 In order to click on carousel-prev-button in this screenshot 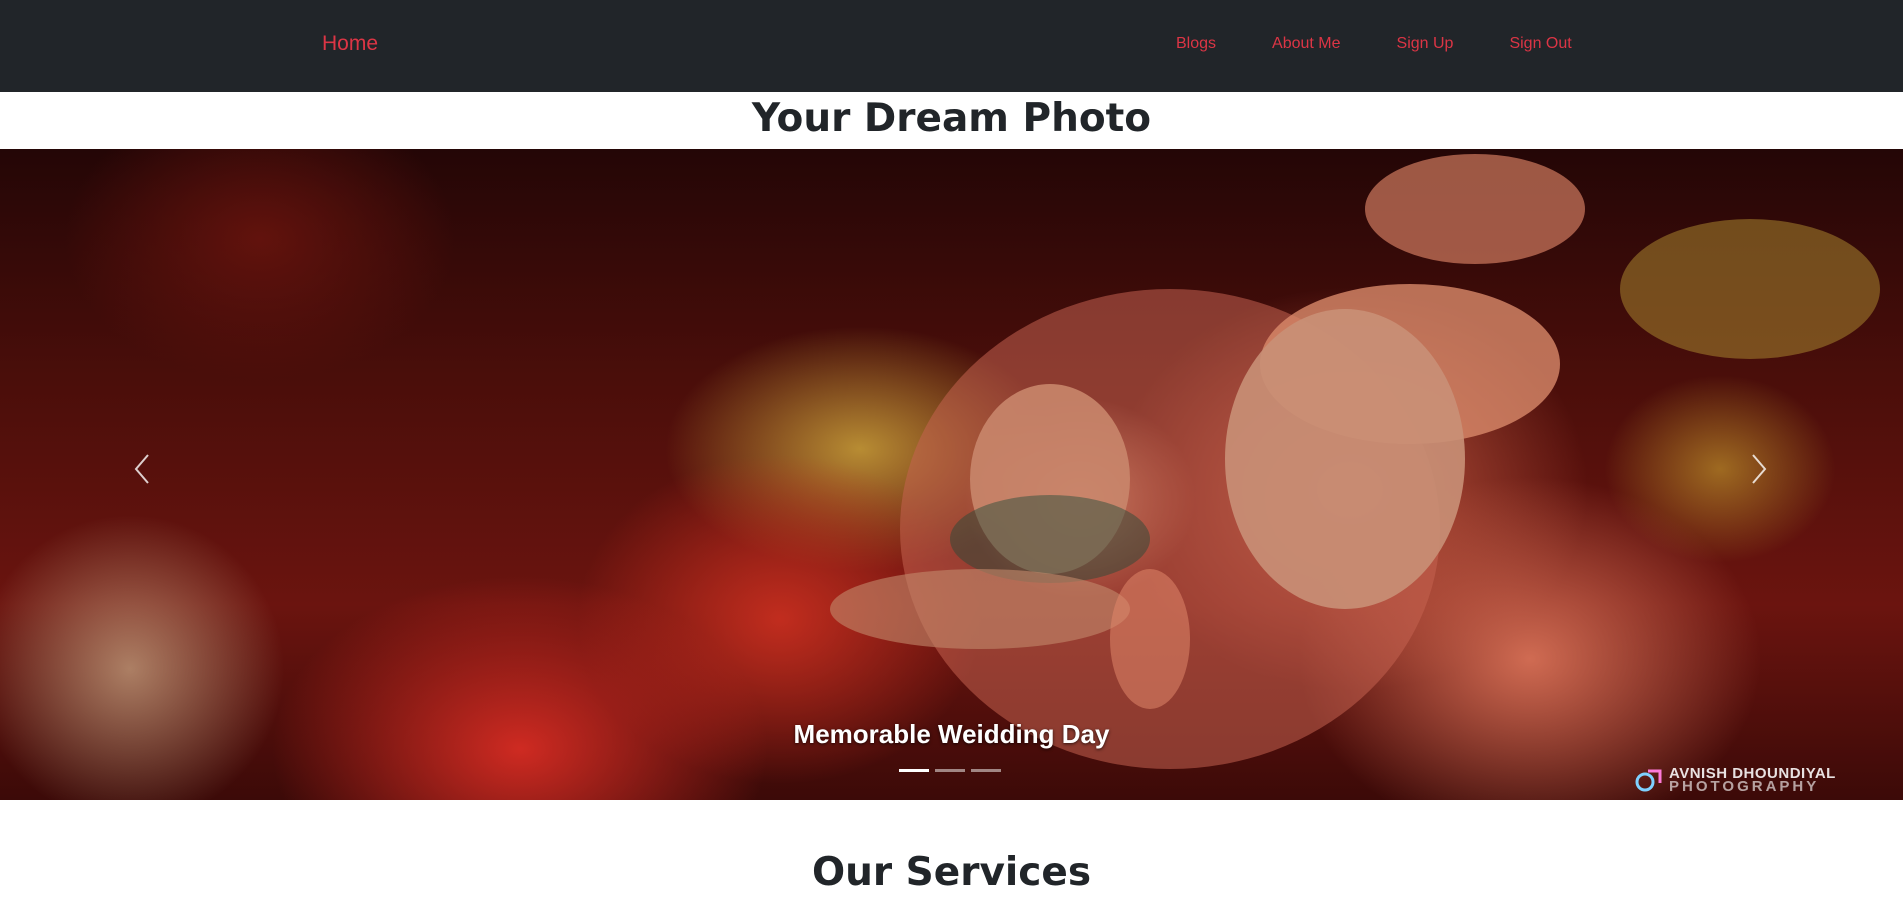, I will do `click(142, 469)`.